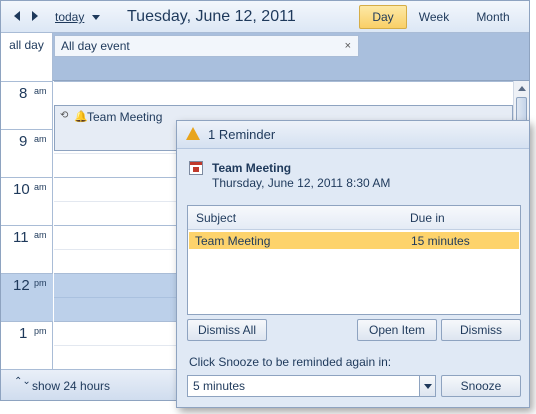 The image size is (536, 414). Describe the element at coordinates (434, 17) in the screenshot. I see `week-view-button: Week` at that location.